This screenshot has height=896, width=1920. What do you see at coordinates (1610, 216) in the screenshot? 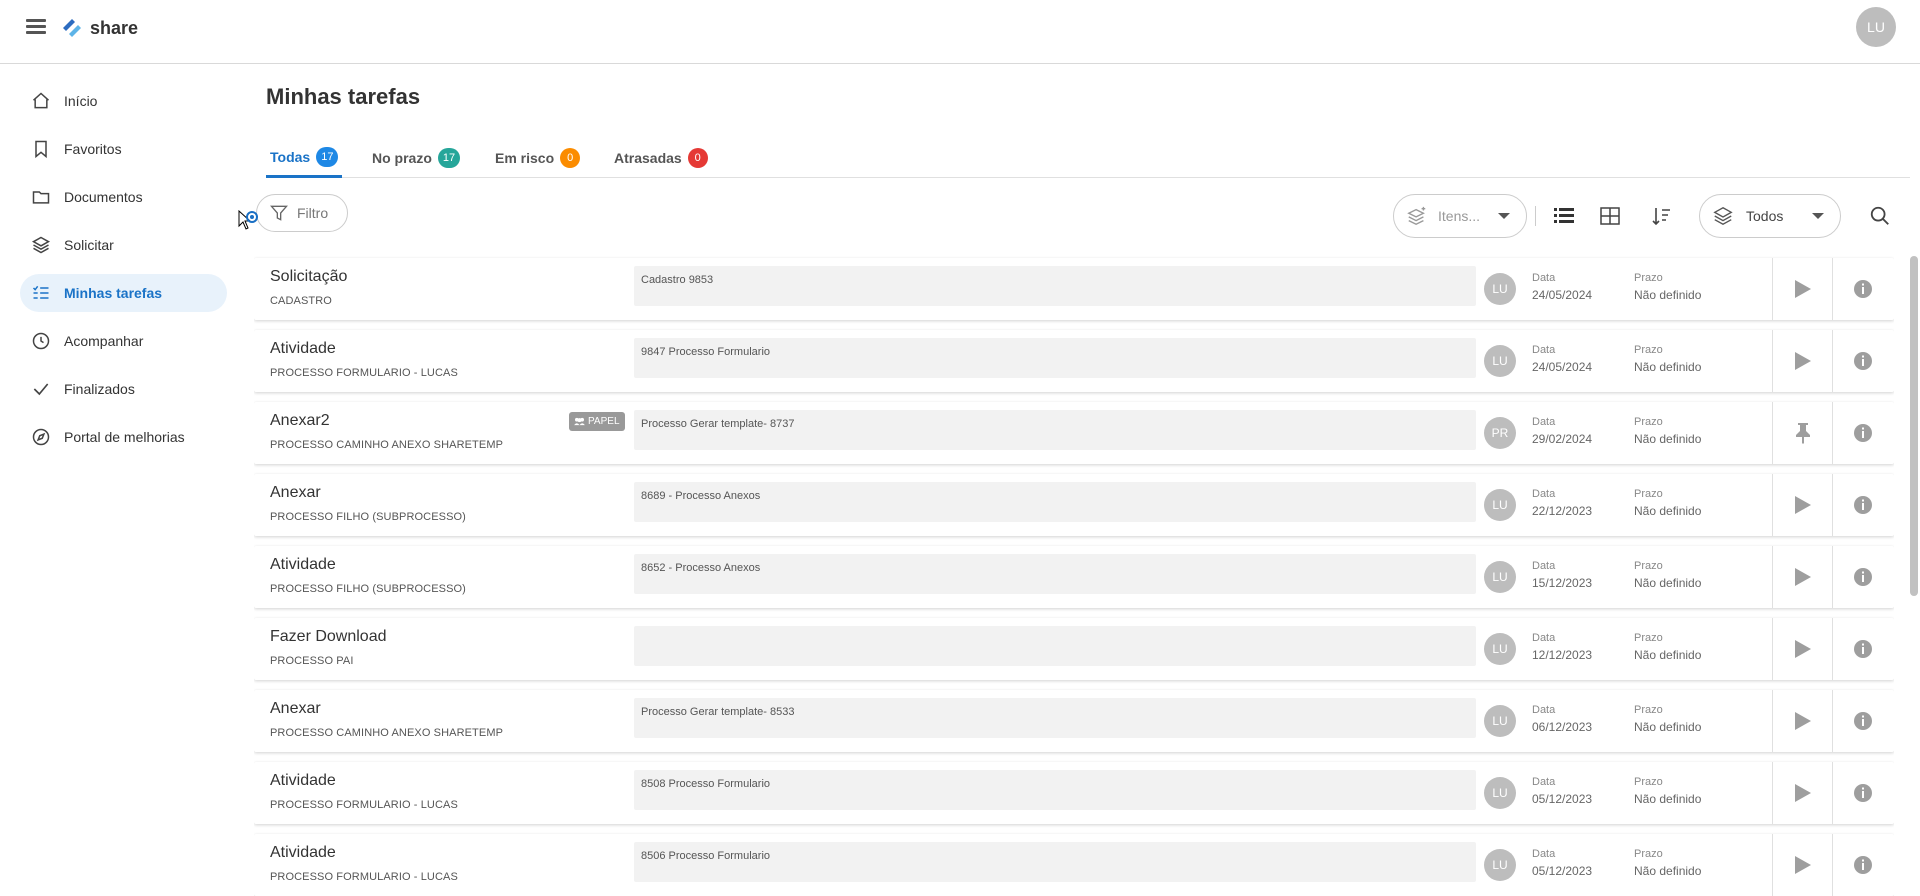
I see `grid-view-icon` at bounding box center [1610, 216].